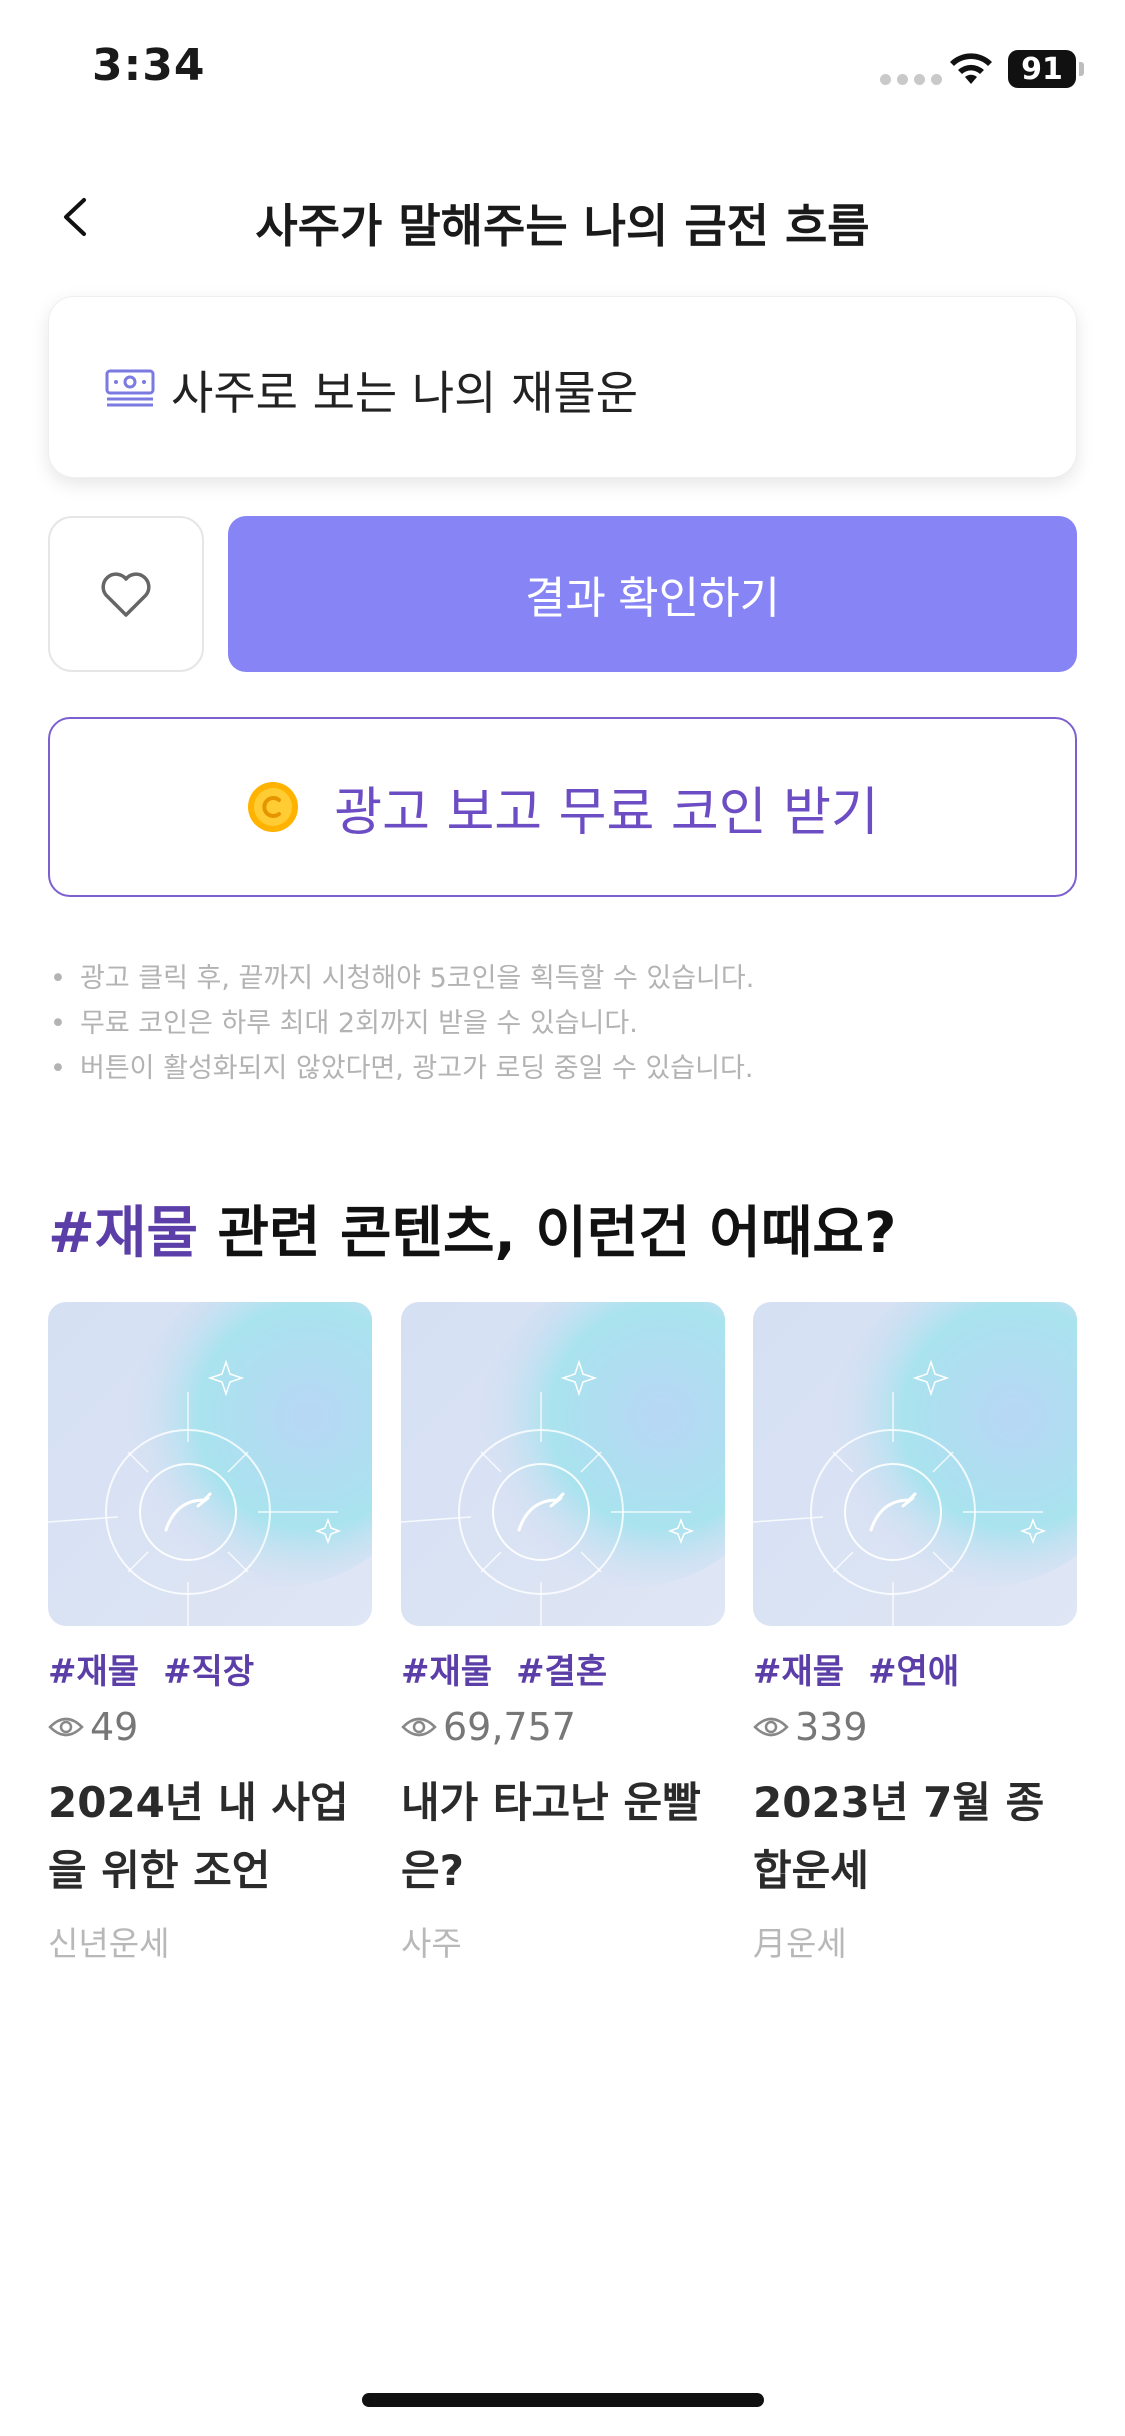  What do you see at coordinates (405, 393) in the screenshot?
I see `product-title: 사주로 보는 나의 재물운` at bounding box center [405, 393].